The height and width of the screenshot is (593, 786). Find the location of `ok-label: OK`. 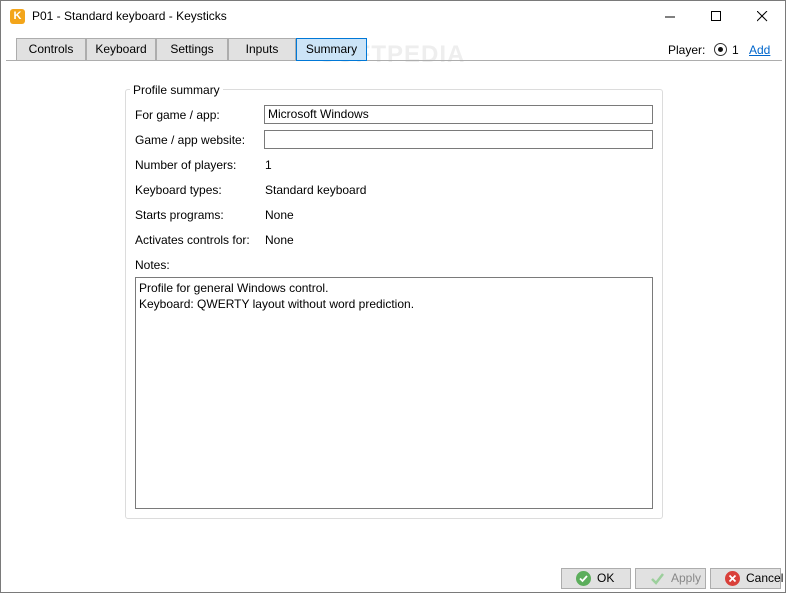

ok-label: OK is located at coordinates (606, 578).